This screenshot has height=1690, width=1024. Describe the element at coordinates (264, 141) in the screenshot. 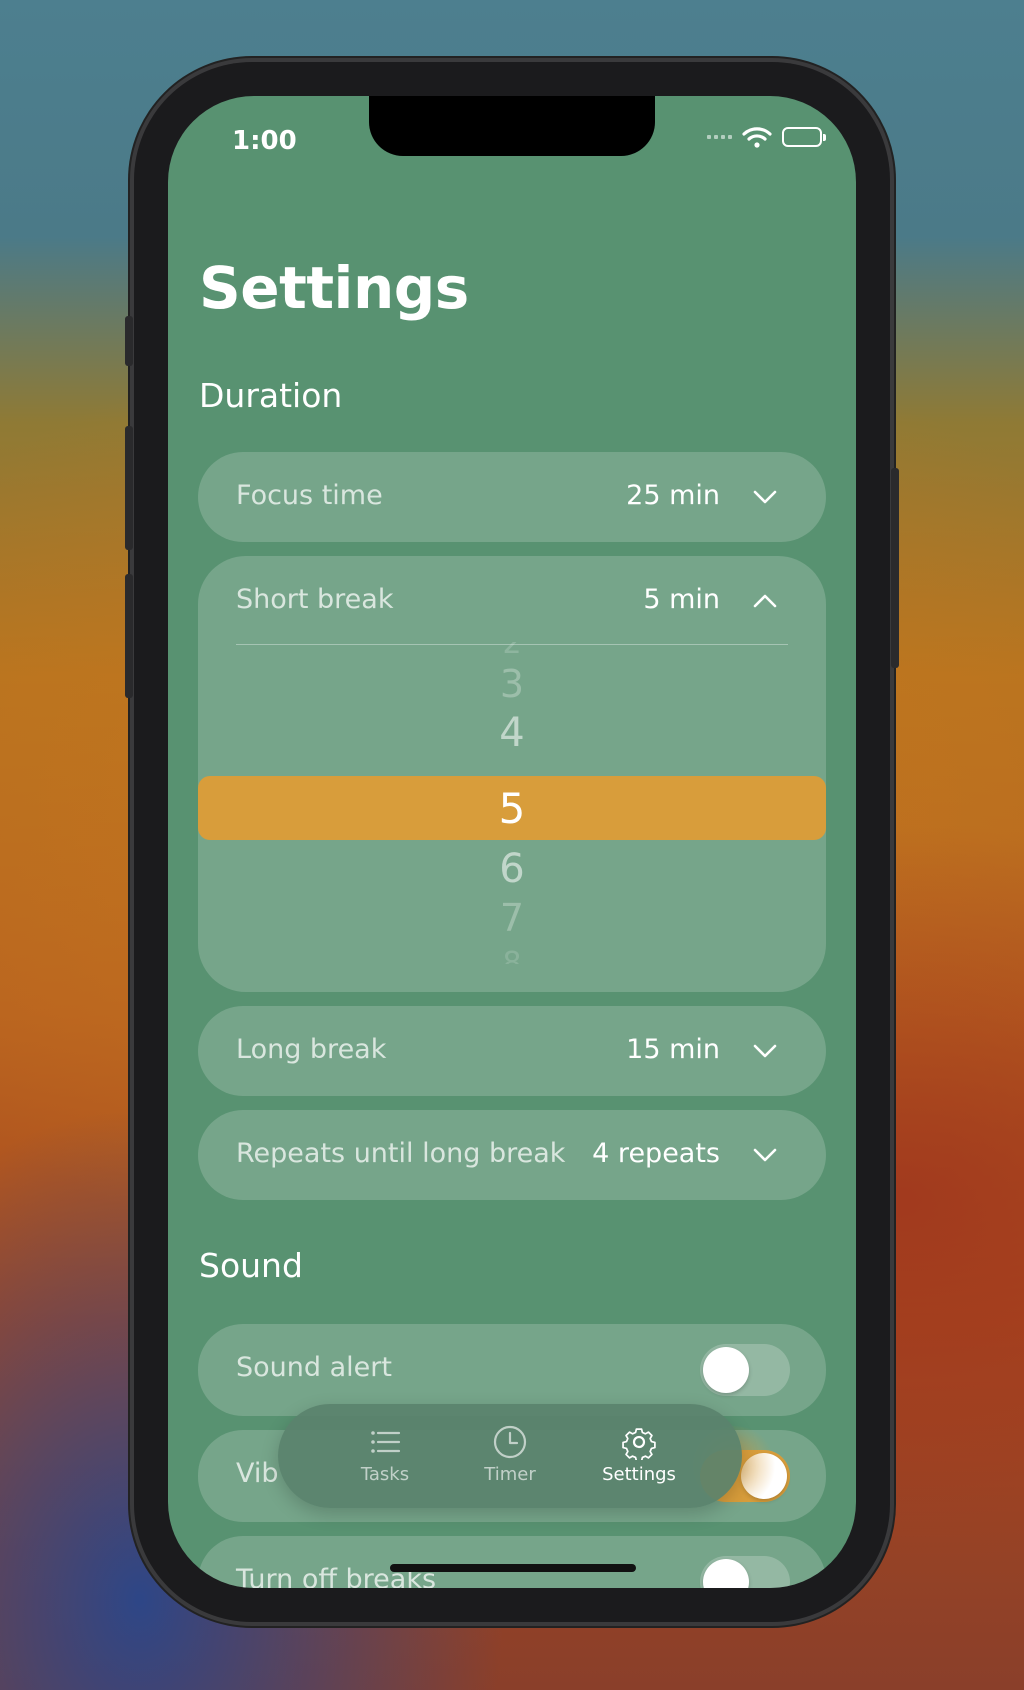

I see `status-time: 1:00` at that location.